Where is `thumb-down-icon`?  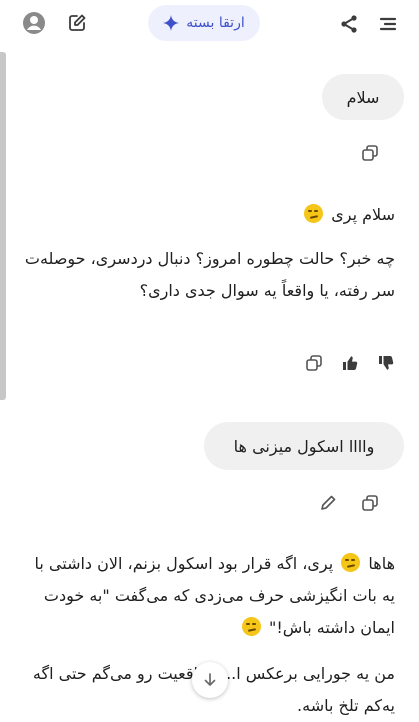
thumb-down-icon is located at coordinates (386, 363).